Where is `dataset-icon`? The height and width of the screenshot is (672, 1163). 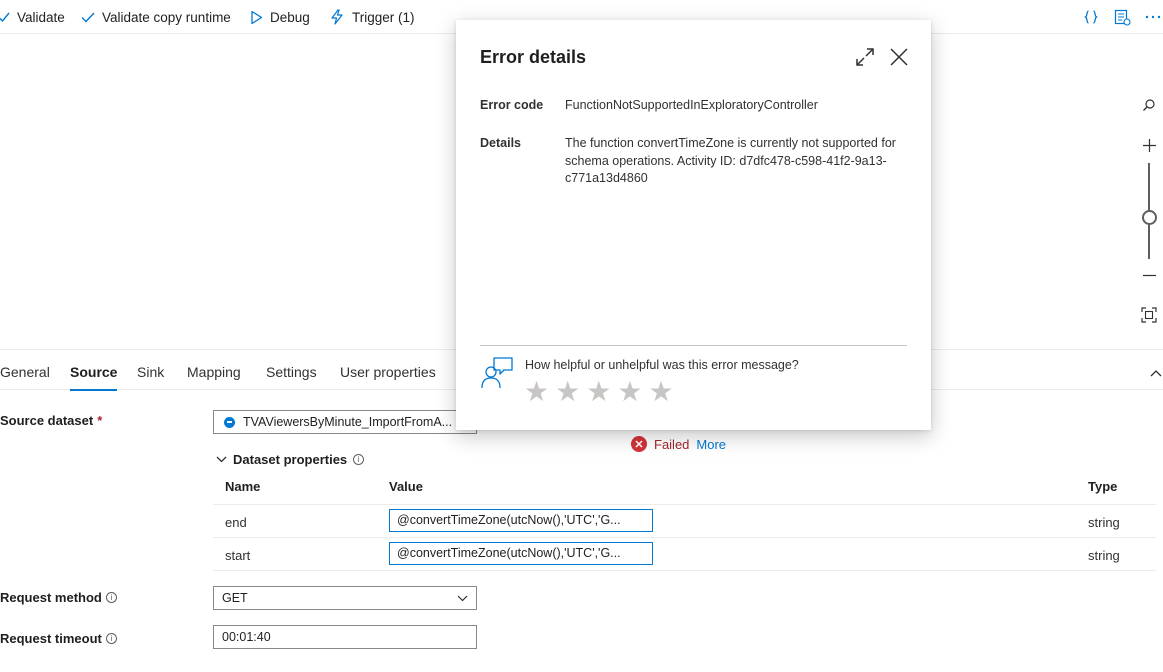
dataset-icon is located at coordinates (229, 422).